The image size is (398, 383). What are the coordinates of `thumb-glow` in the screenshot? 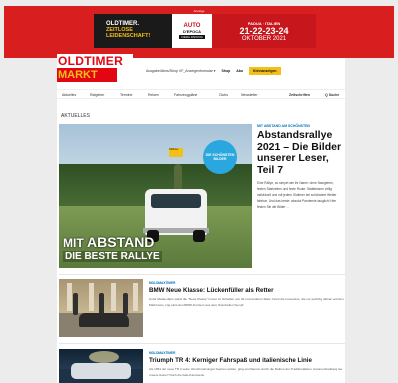 It's located at (104, 357).